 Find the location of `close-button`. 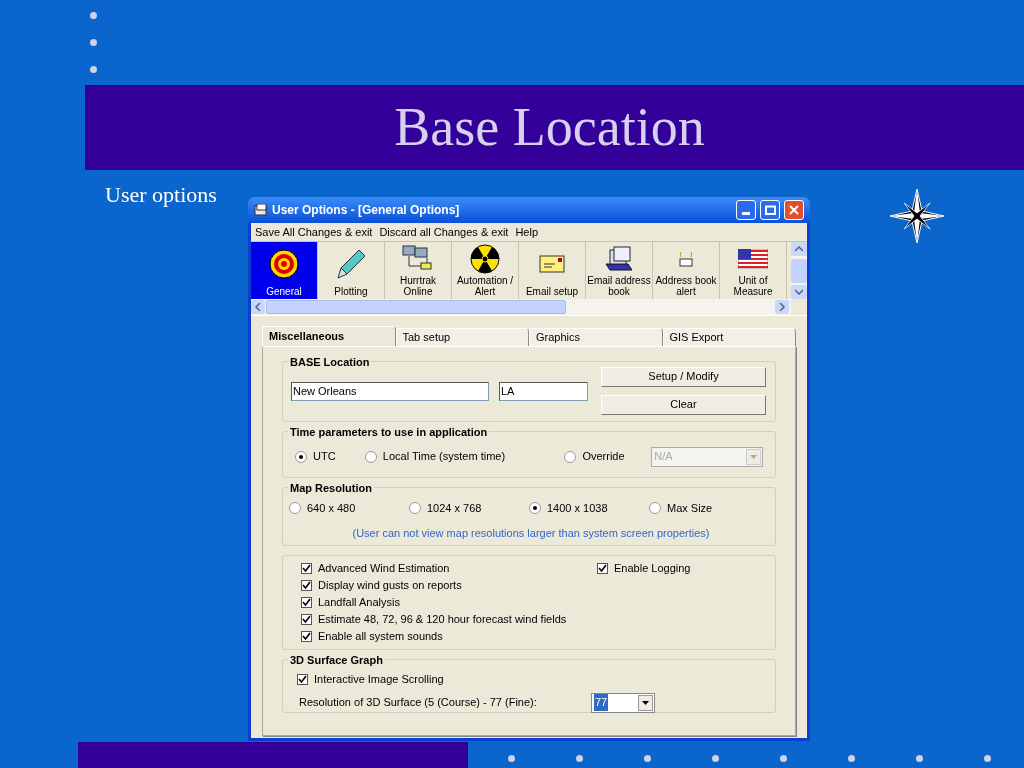

close-button is located at coordinates (794, 210).